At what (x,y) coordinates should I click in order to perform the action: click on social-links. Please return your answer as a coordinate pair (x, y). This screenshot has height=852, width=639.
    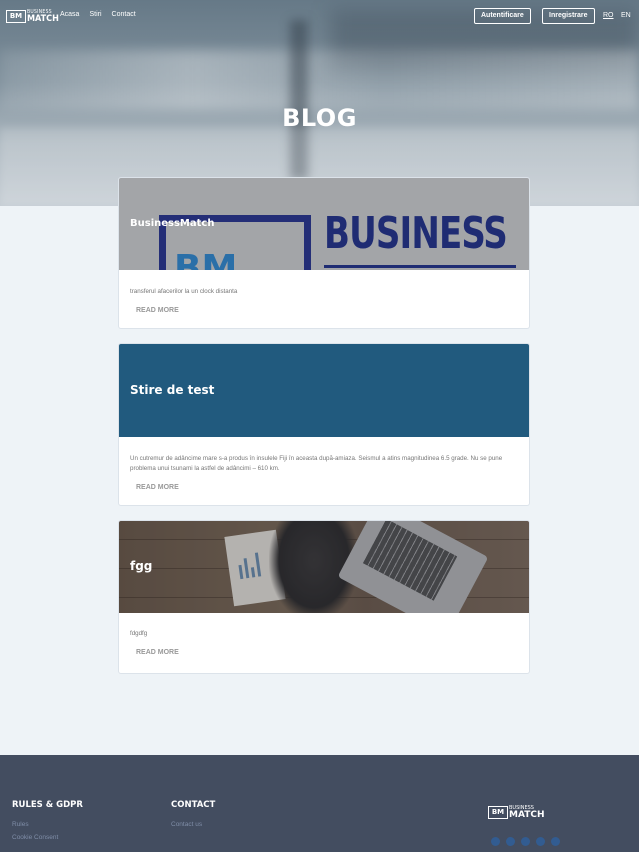
    Looking at the image, I should click on (525, 841).